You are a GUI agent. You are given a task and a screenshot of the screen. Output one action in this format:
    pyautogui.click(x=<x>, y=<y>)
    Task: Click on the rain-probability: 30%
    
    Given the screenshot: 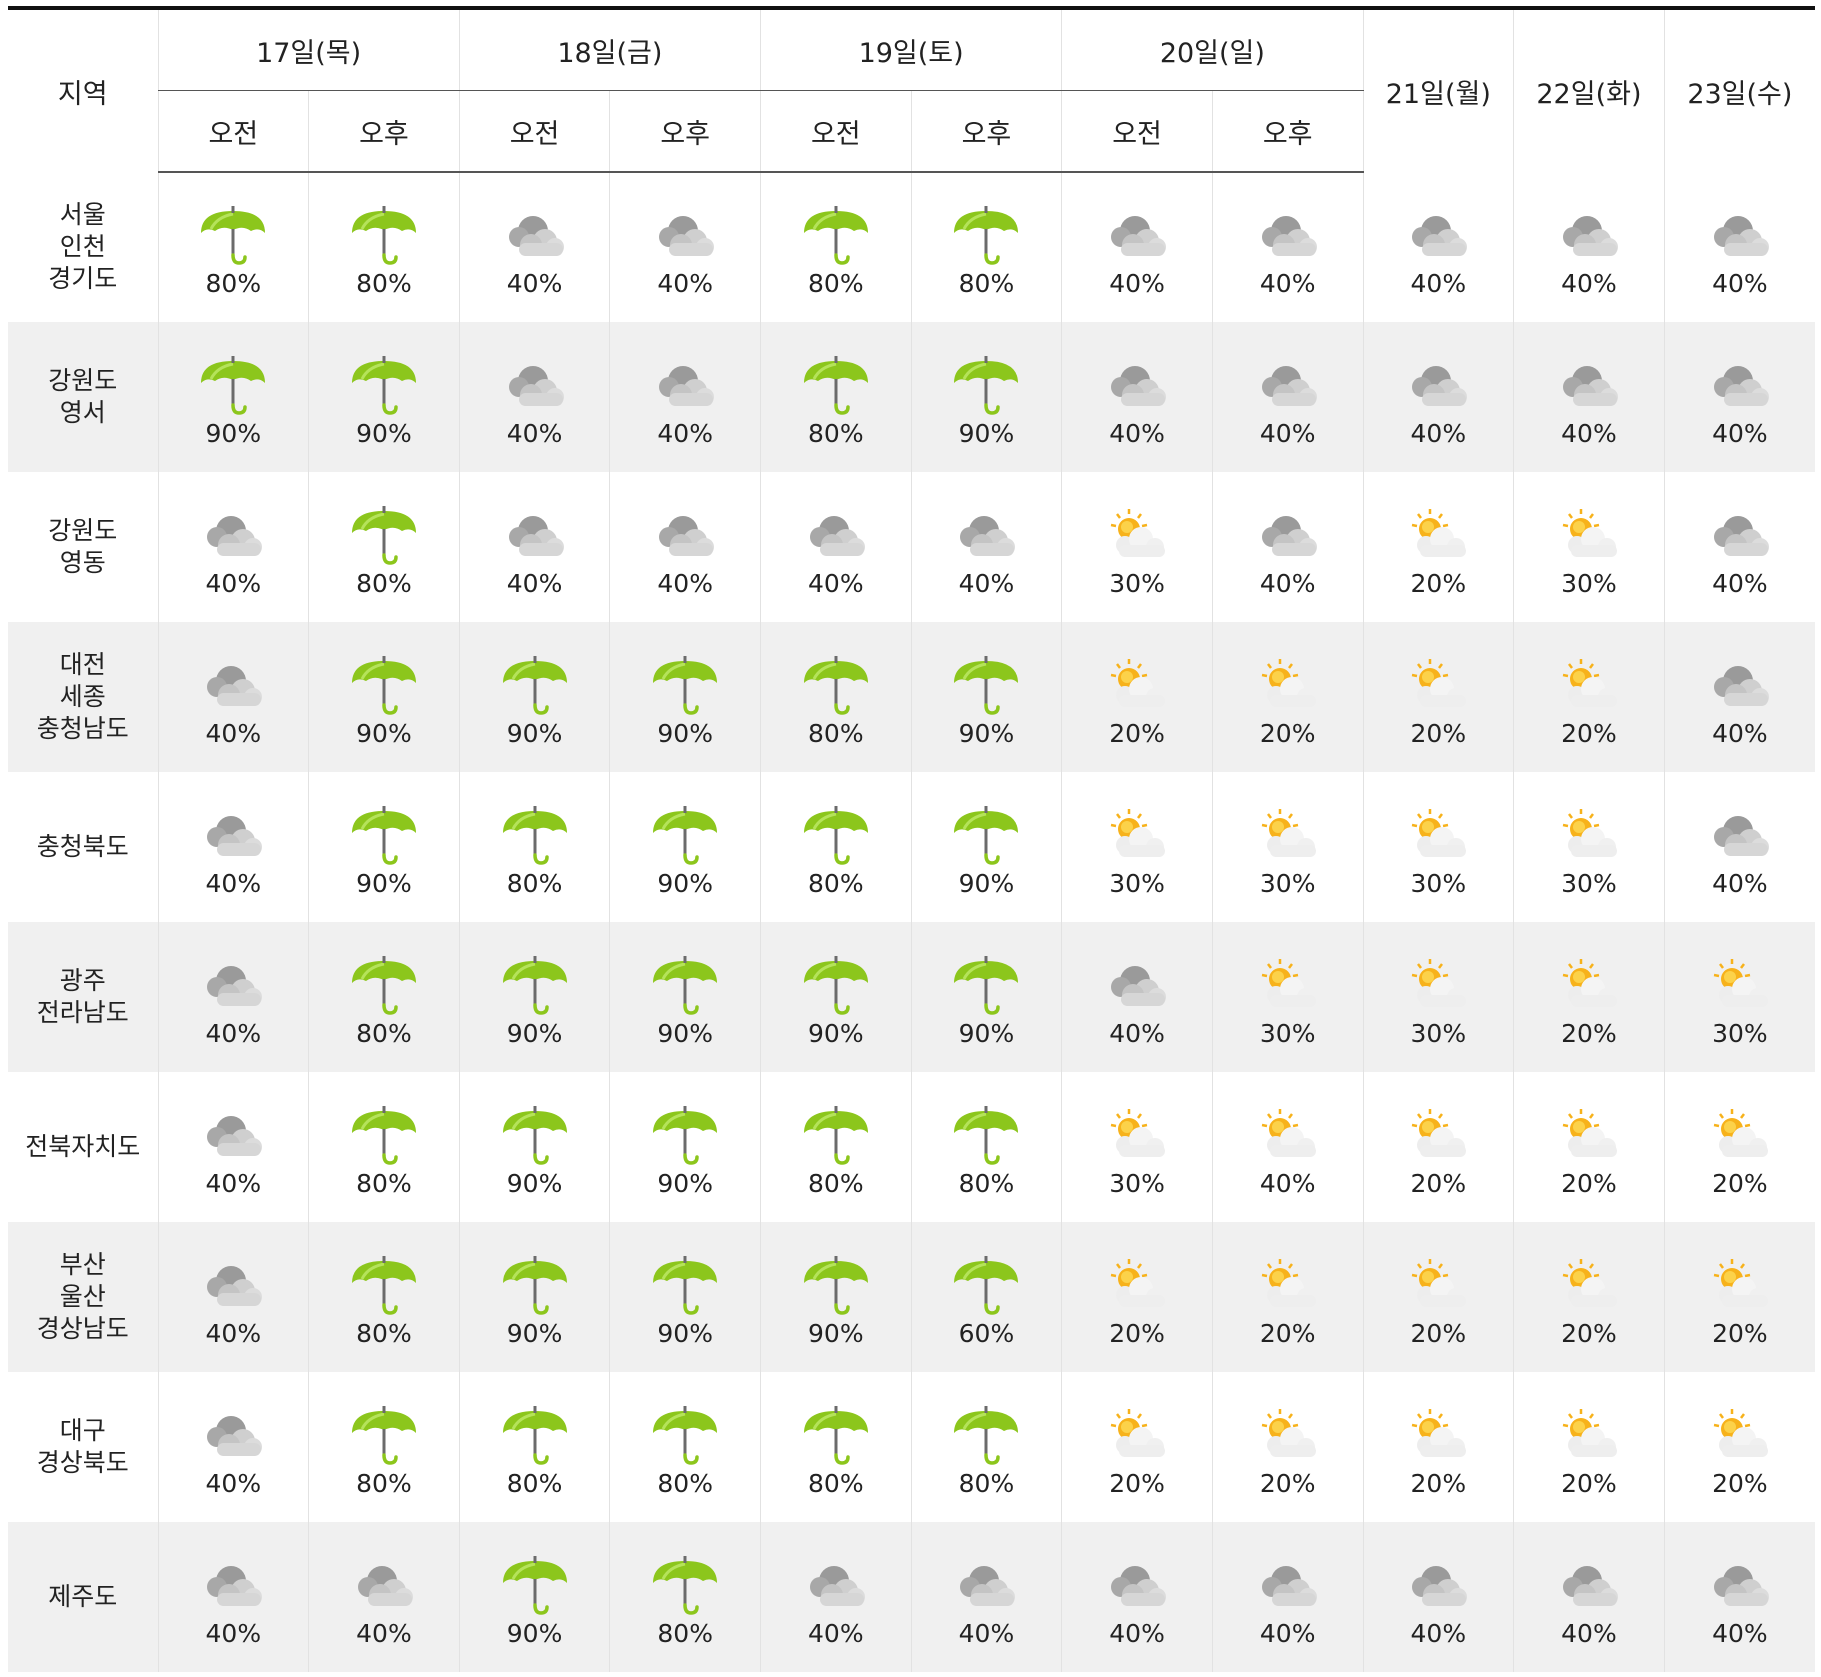 What is the action you would take?
    pyautogui.click(x=1438, y=883)
    